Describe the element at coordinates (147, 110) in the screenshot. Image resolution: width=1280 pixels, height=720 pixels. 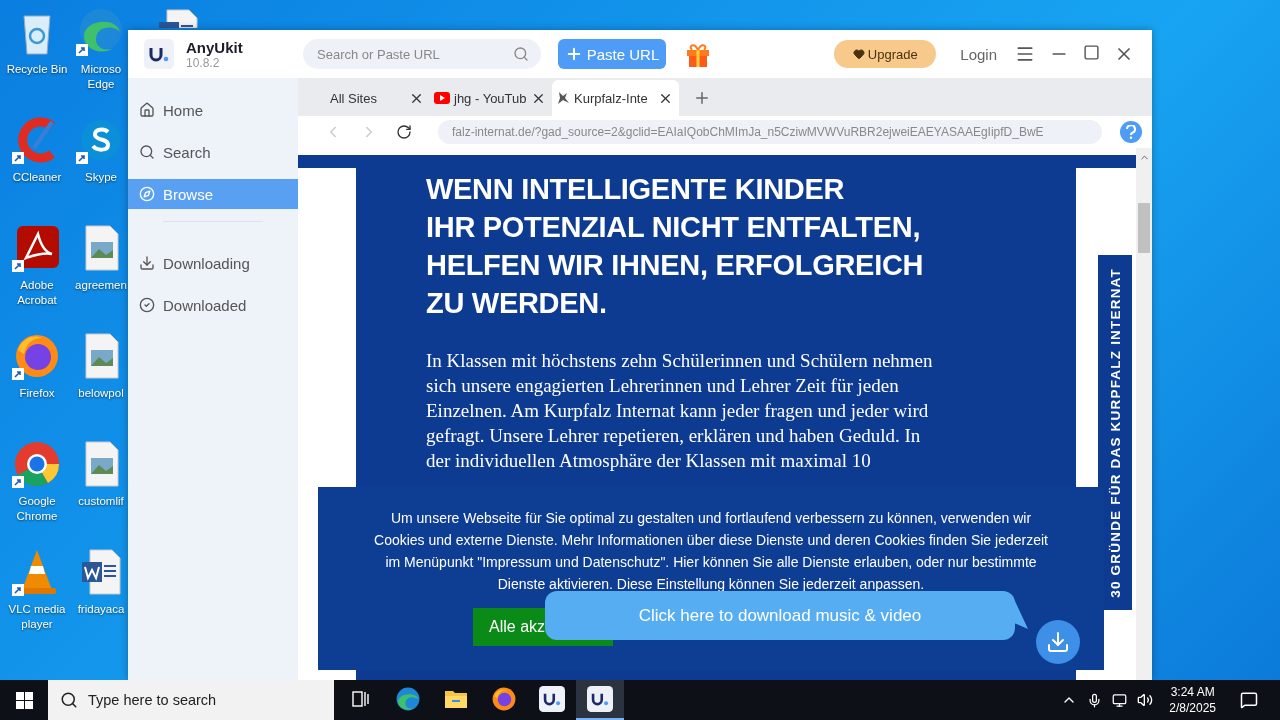
I see `home-icon` at that location.